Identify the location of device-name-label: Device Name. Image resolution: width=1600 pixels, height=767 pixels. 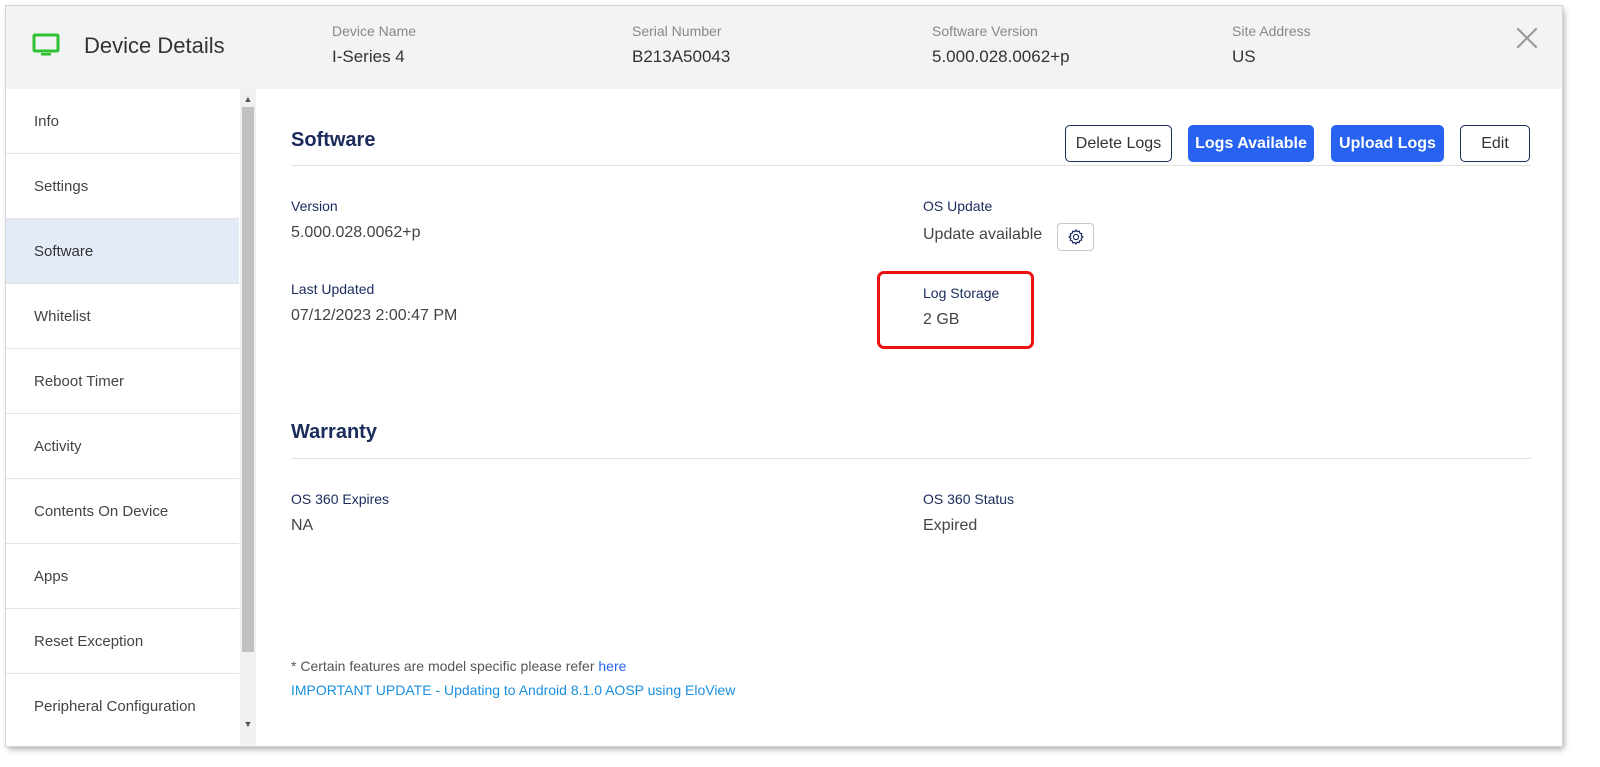
(374, 31).